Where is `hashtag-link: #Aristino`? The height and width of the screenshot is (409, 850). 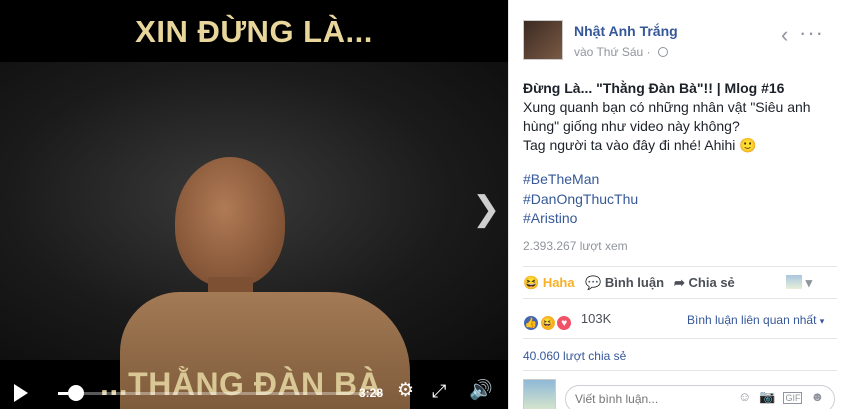
hashtag-link: #Aristino is located at coordinates (580, 219).